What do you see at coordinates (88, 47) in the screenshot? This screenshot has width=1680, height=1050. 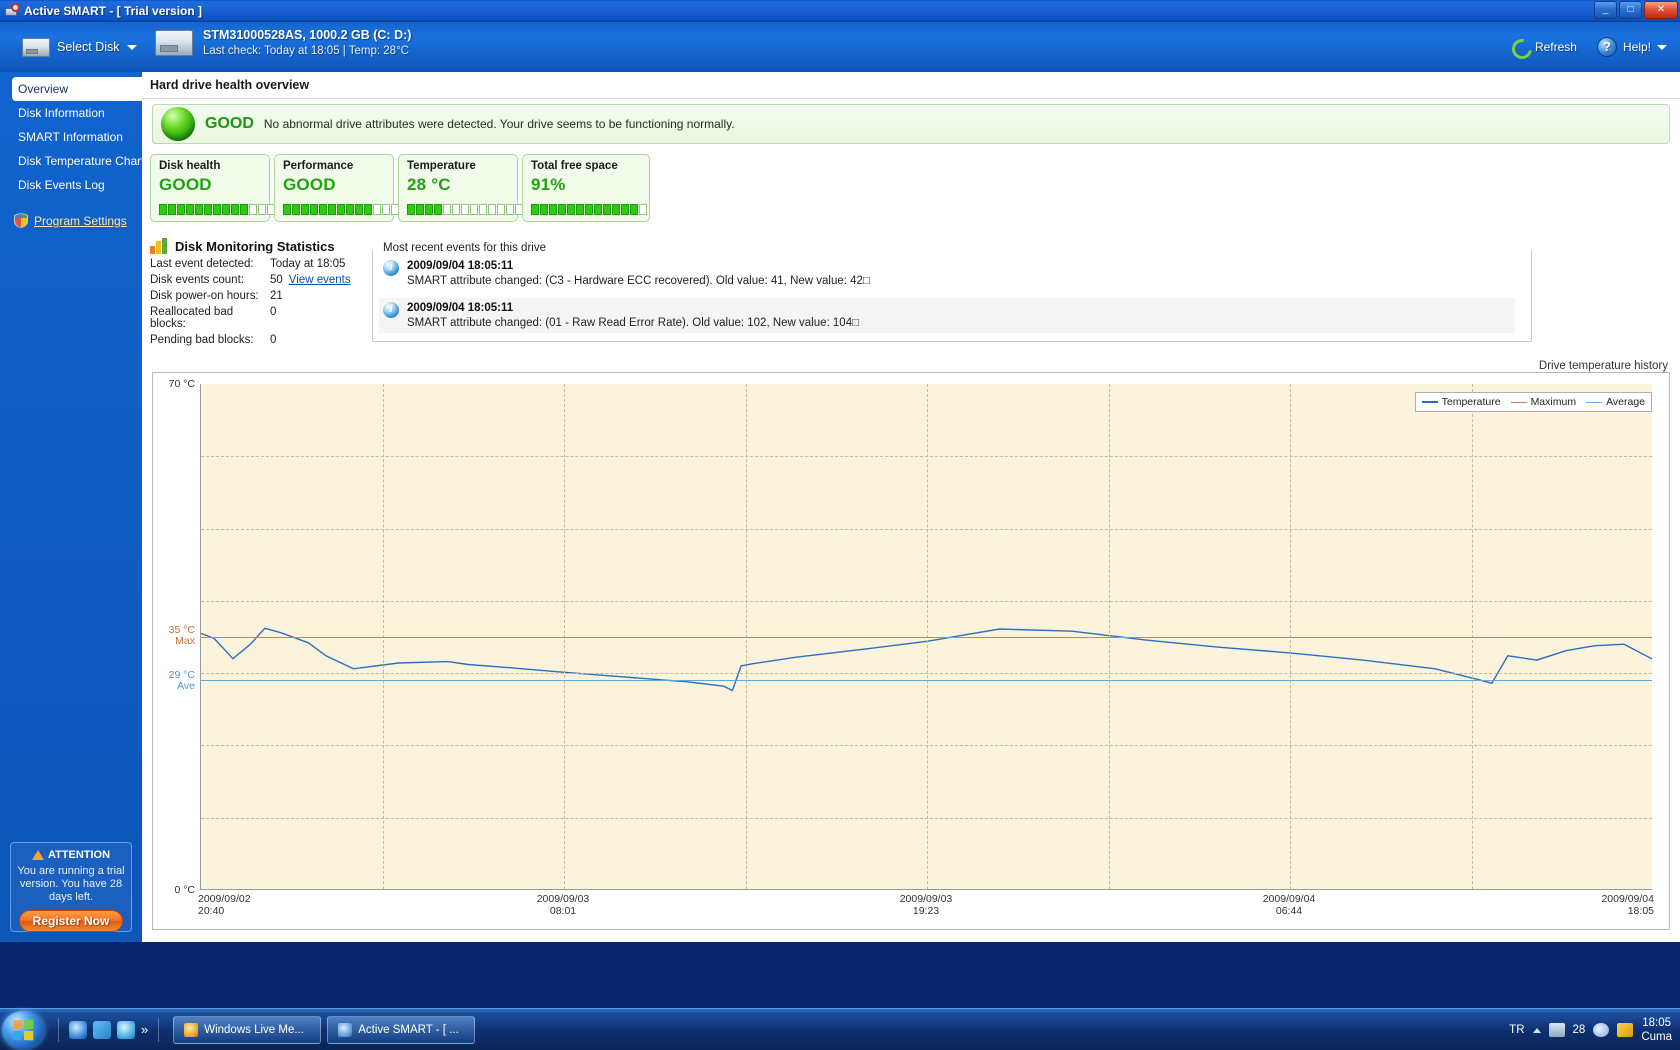 I see `select-disk-label: Select Disk` at bounding box center [88, 47].